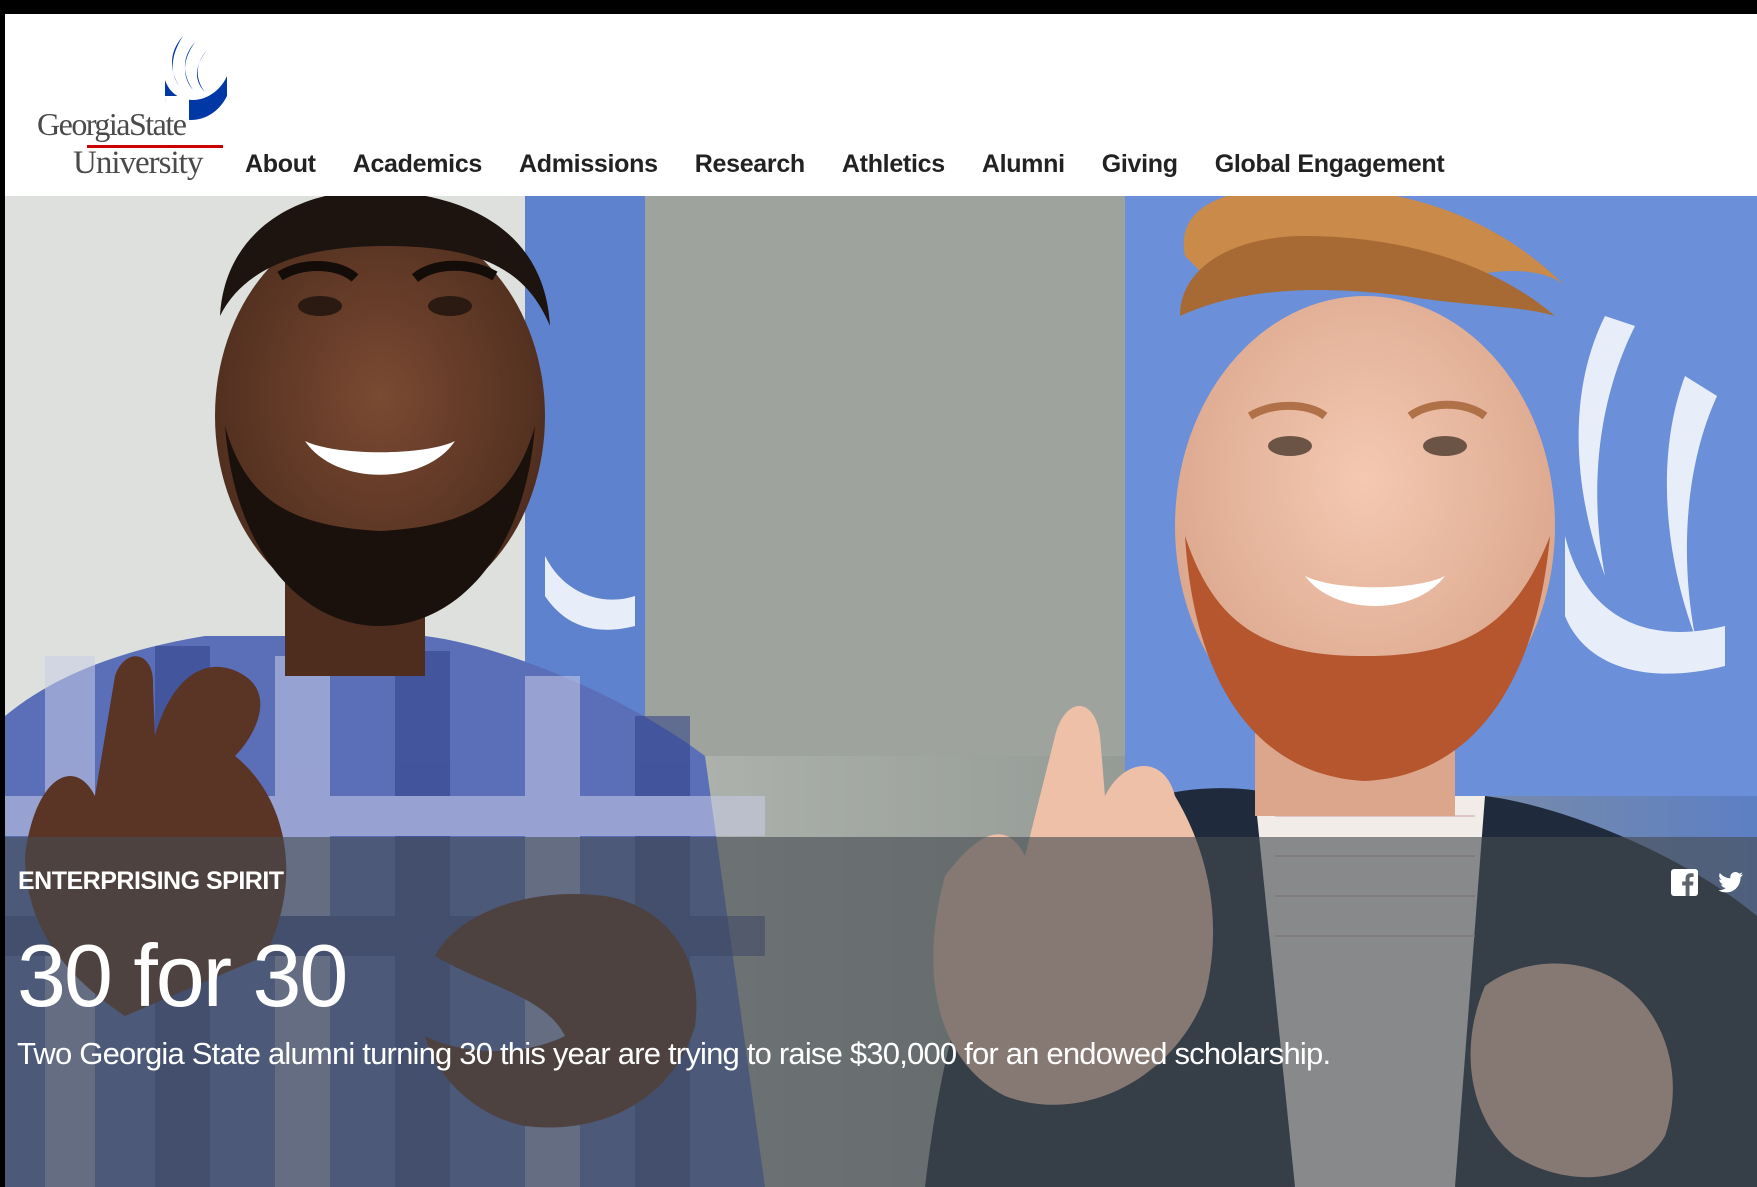 The height and width of the screenshot is (1187, 1757). What do you see at coordinates (112, 124) in the screenshot?
I see `logo-wordmark-line1: GeorgiaState` at bounding box center [112, 124].